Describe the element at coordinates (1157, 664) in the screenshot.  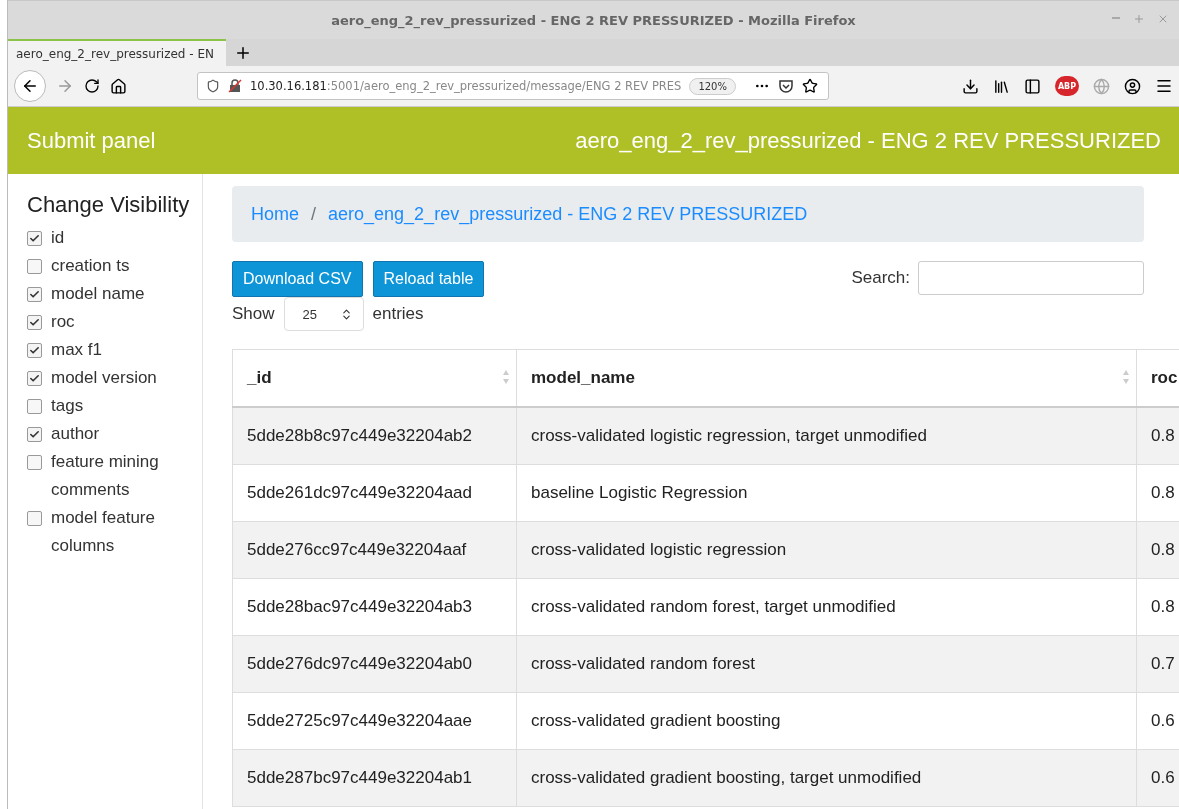
I see `table-cell: 0.7` at that location.